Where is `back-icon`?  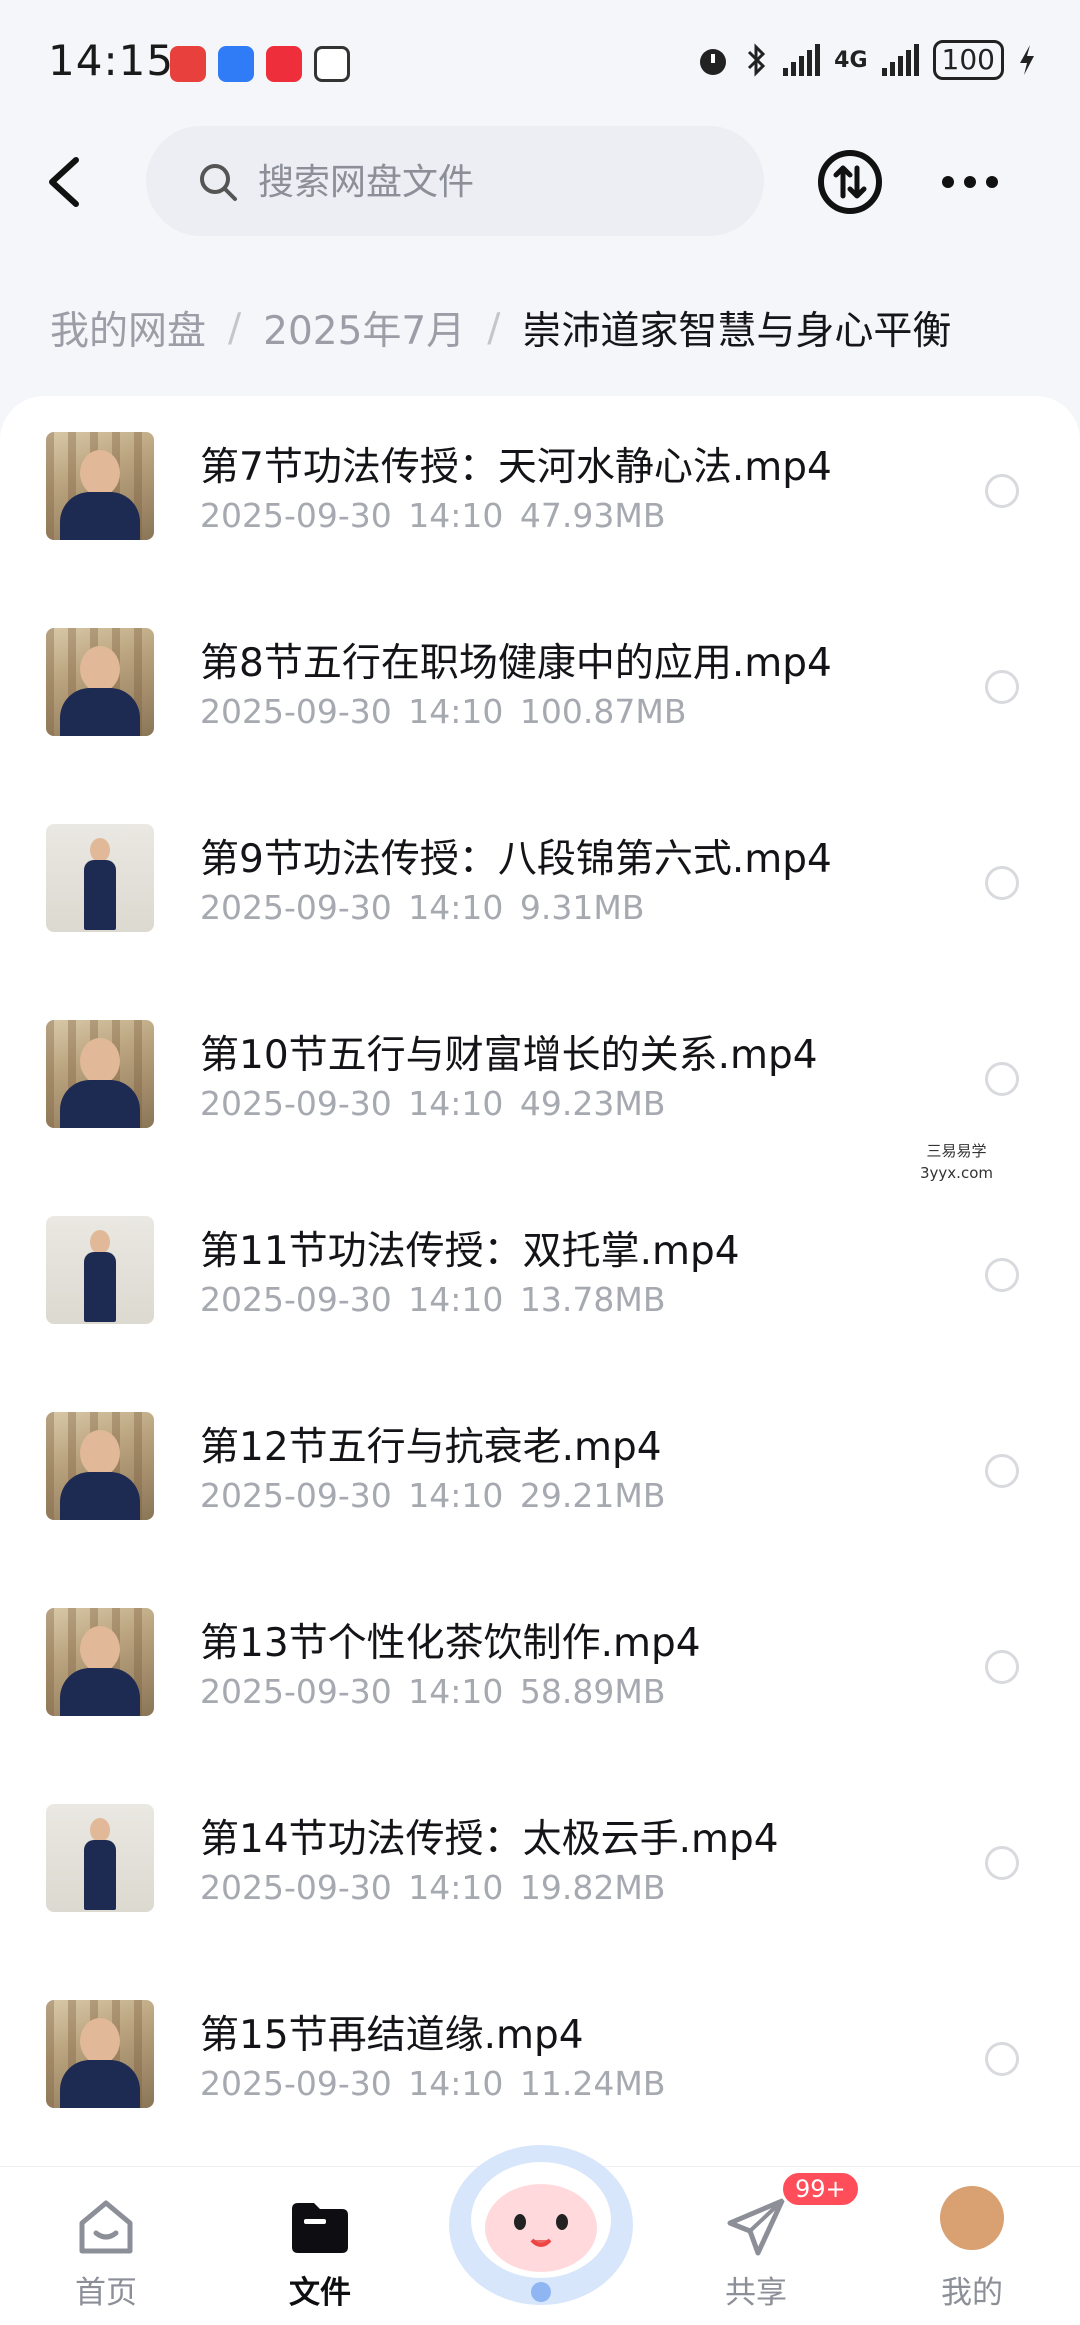 back-icon is located at coordinates (66, 182).